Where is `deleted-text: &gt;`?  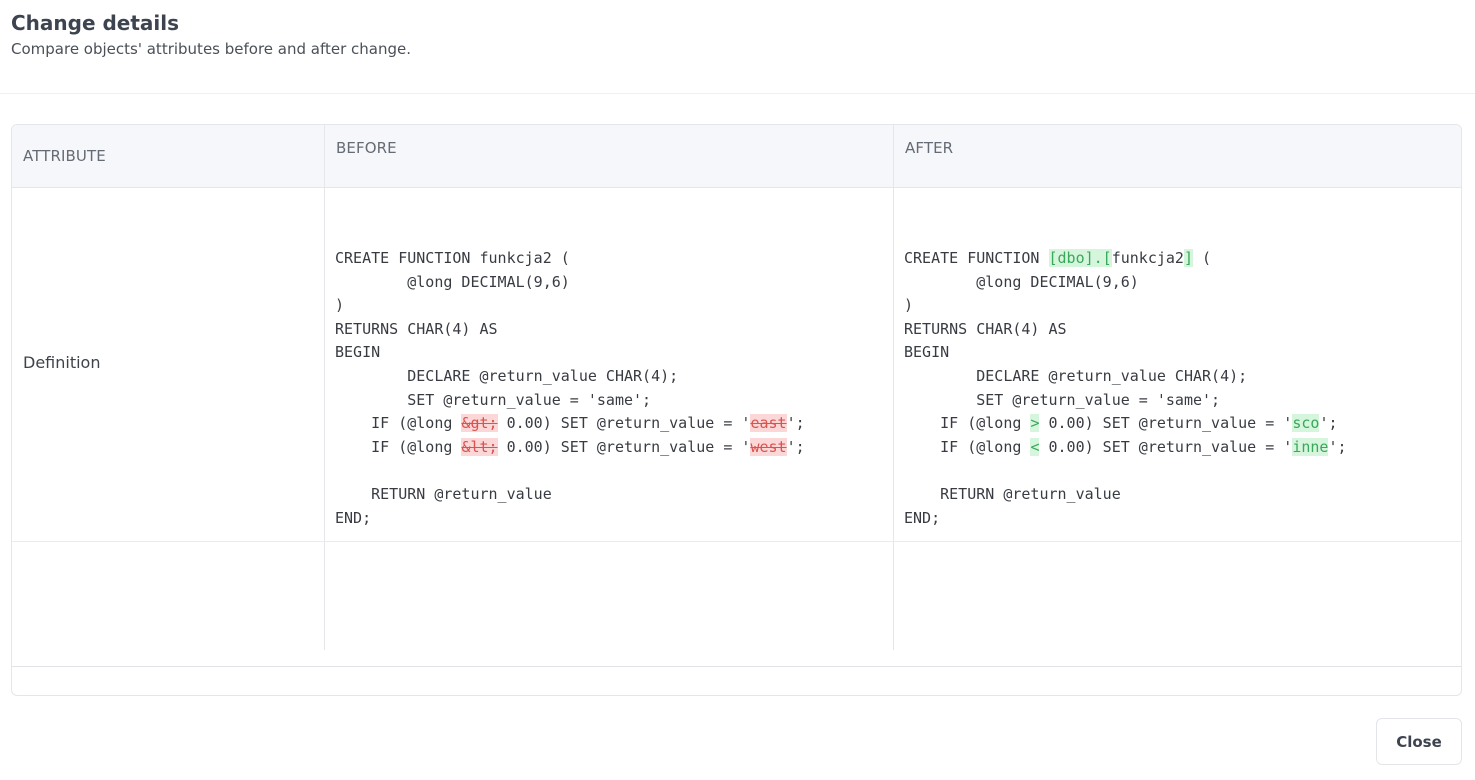
deleted-text: &gt; is located at coordinates (479, 423).